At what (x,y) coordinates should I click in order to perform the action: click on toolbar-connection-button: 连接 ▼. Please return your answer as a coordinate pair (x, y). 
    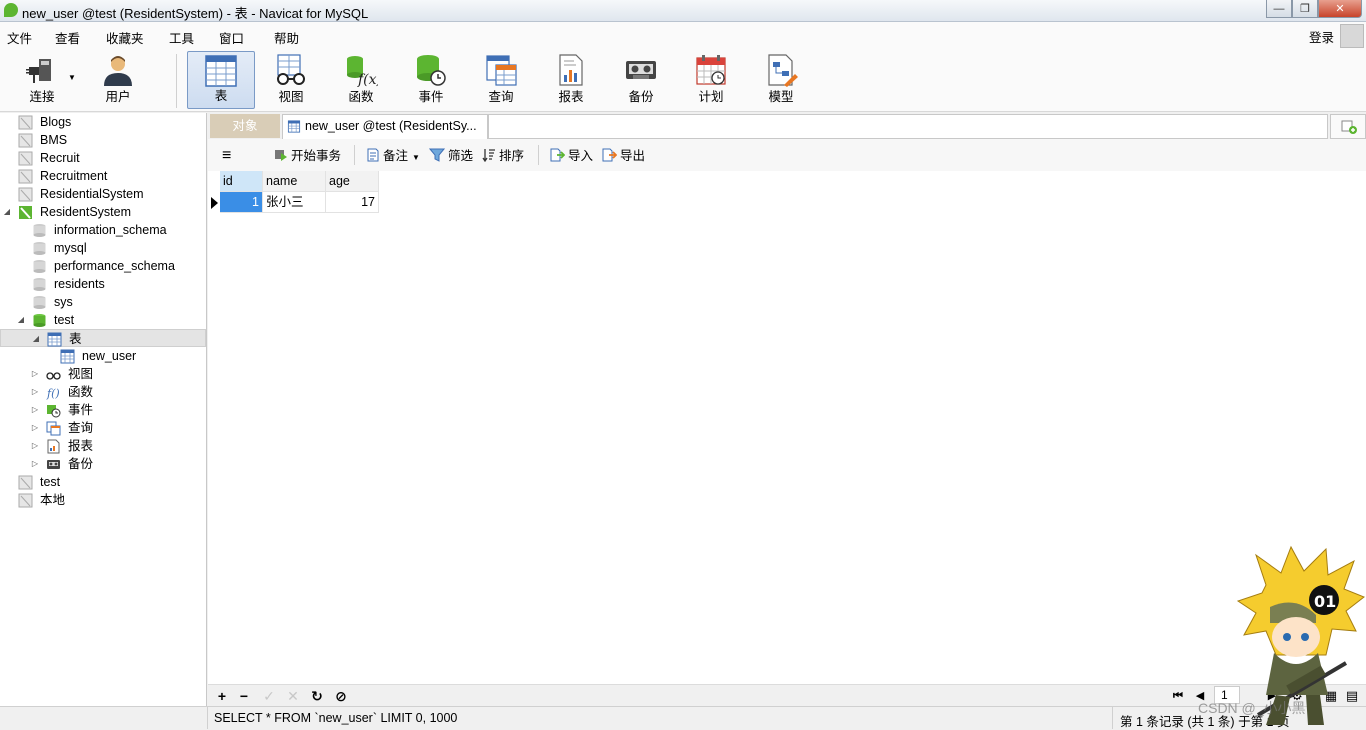
    Looking at the image, I should click on (42, 80).